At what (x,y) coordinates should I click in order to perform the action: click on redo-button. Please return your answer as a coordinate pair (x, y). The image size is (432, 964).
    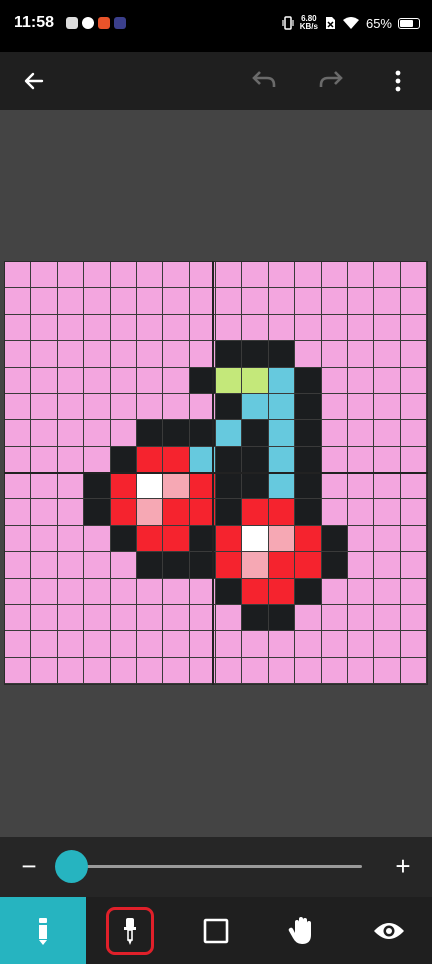
    Looking at the image, I should click on (331, 81).